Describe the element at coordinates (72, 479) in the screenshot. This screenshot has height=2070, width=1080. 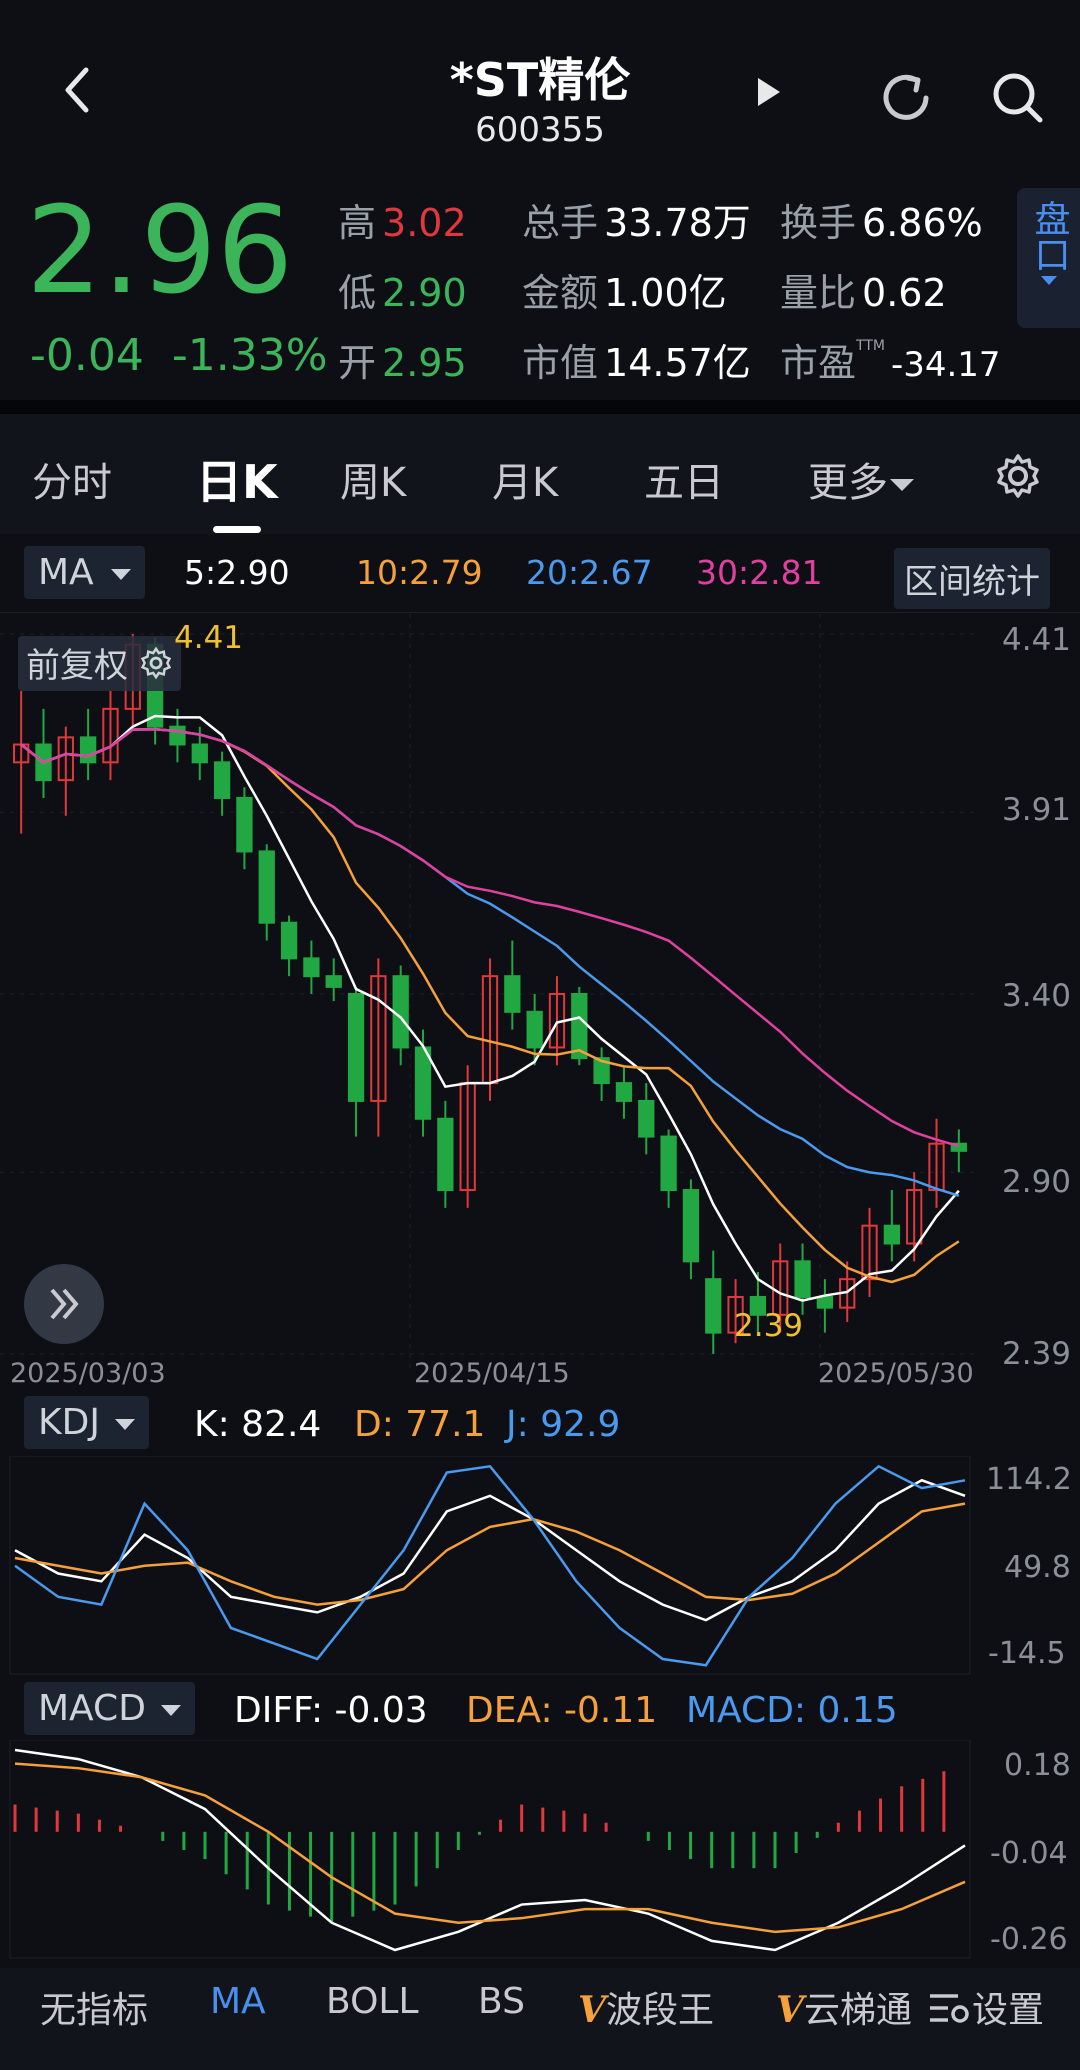
I see `tab-intraday: 分时` at that location.